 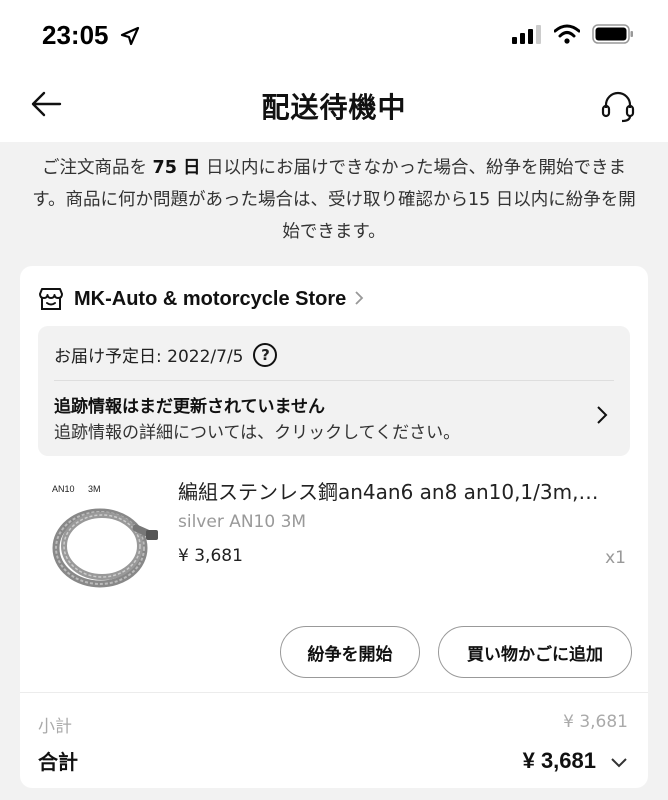 I want to click on location-arrow-icon, so click(x=130, y=38).